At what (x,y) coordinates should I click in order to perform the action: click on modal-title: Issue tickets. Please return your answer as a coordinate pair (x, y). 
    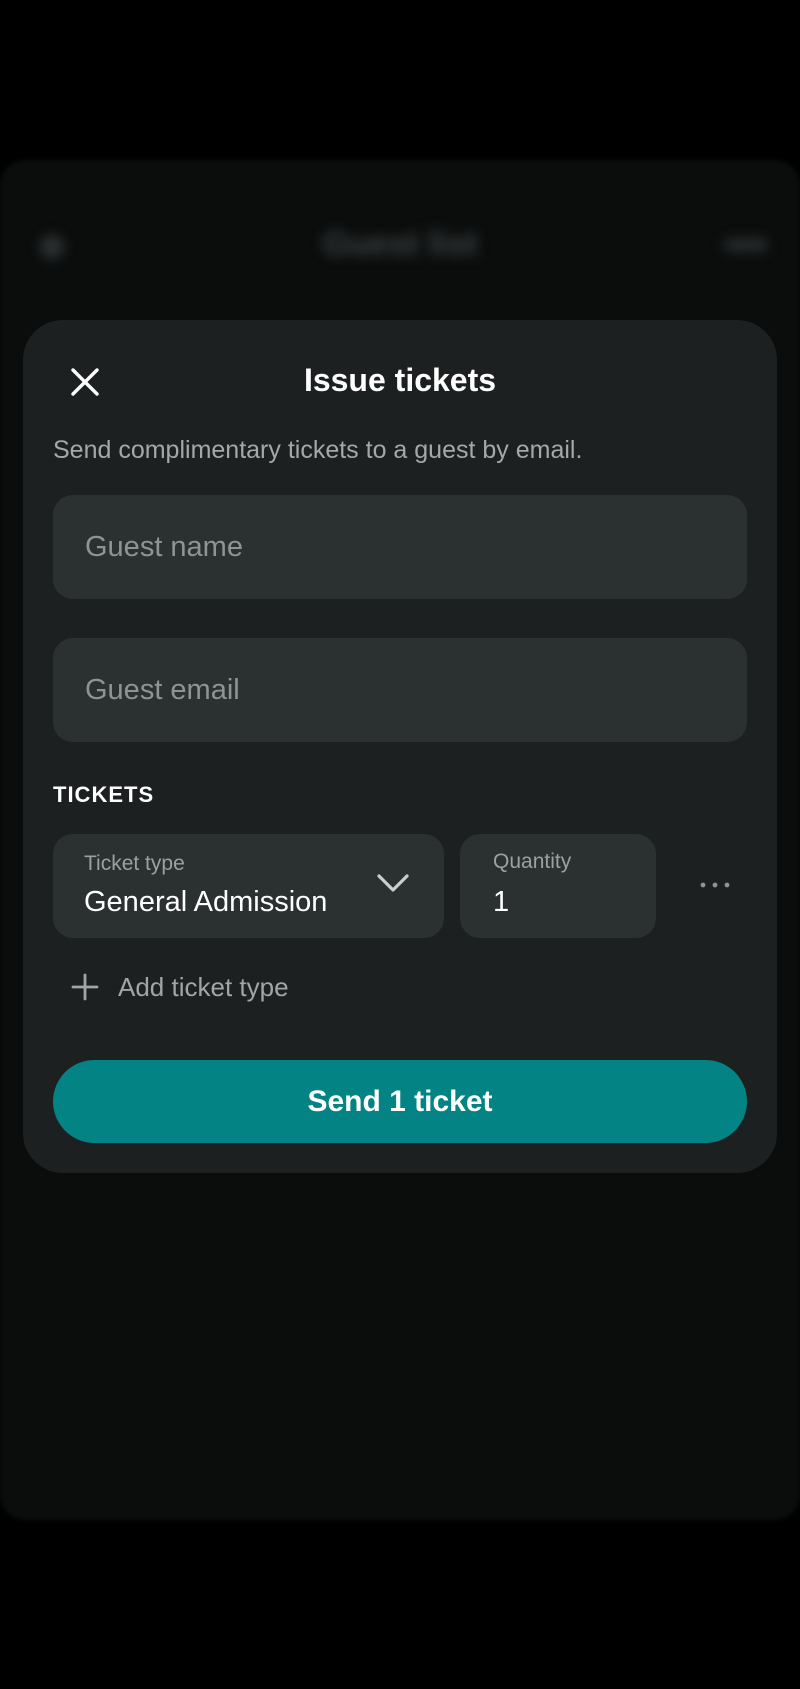
    Looking at the image, I should click on (400, 380).